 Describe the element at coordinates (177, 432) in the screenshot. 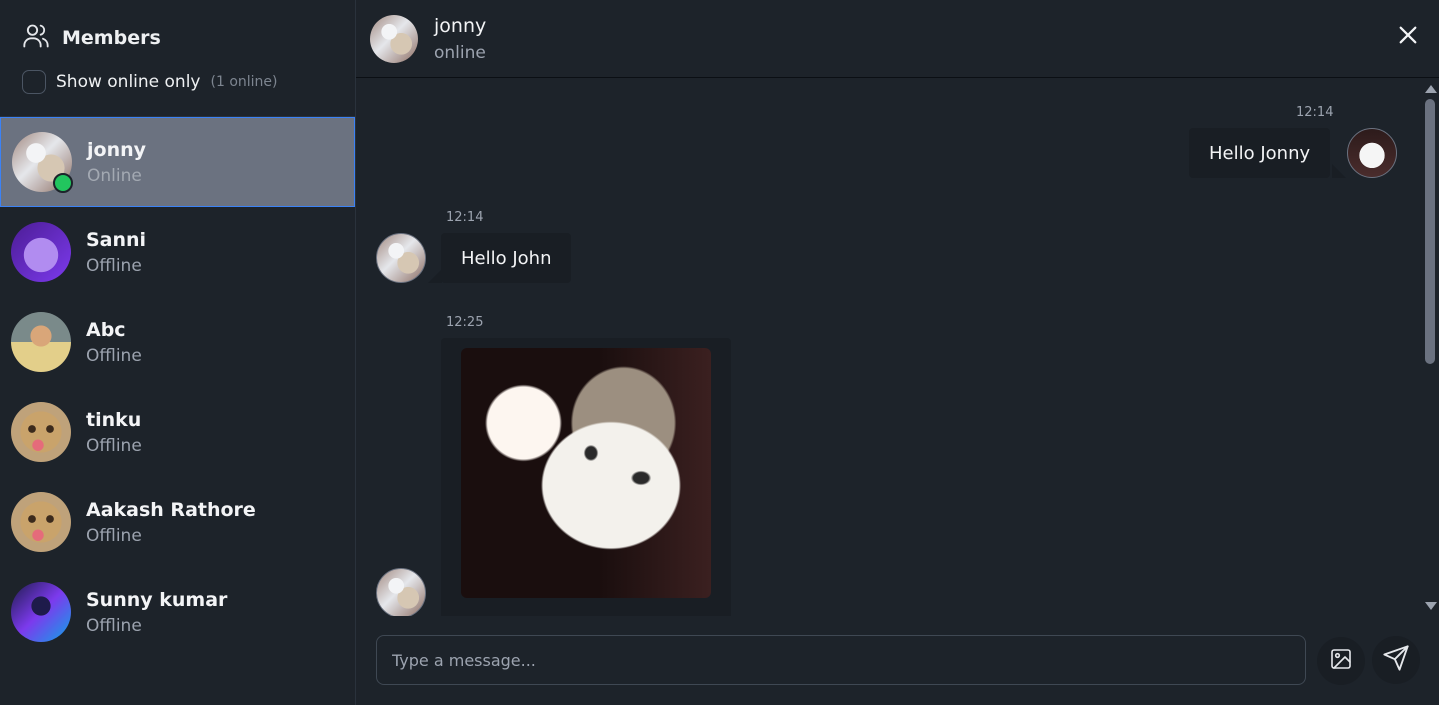

I see `member-item-tinku: tinku Offline` at that location.